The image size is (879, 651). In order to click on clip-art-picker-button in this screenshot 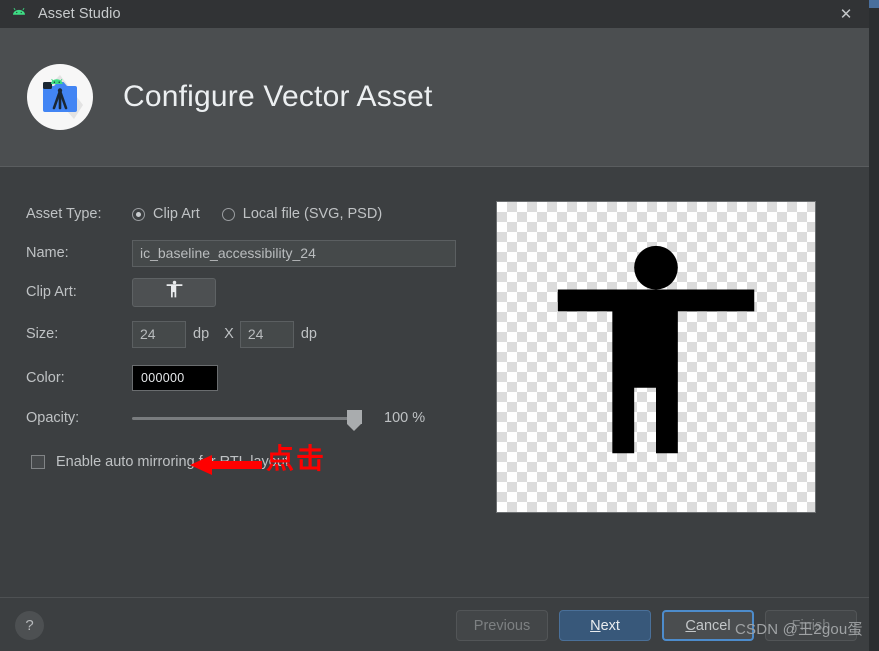, I will do `click(174, 292)`.